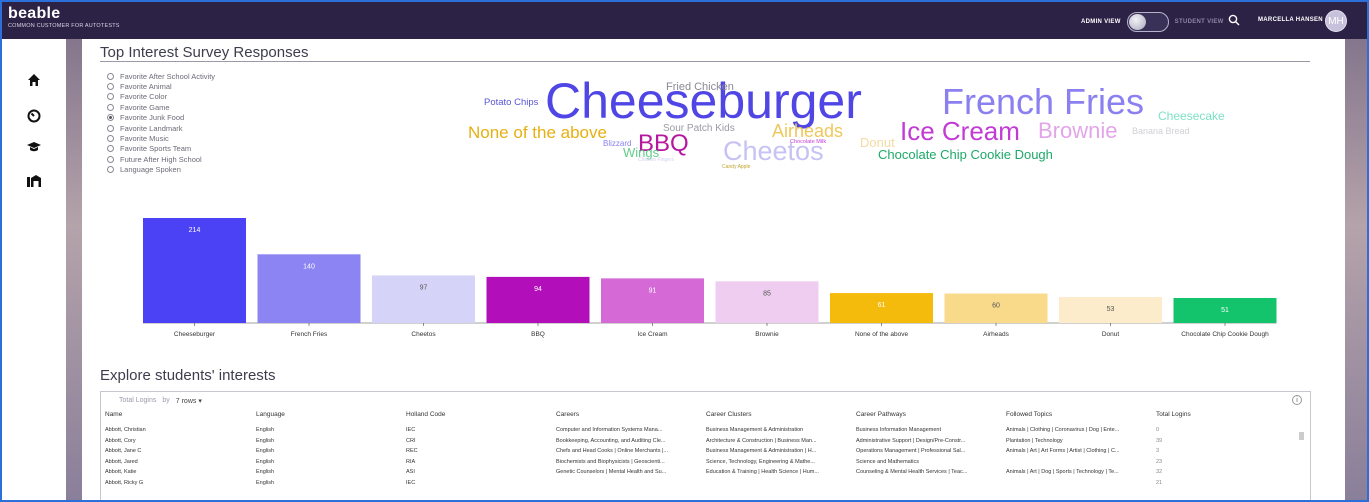  I want to click on table-toolbar: Total Logins by 7 rows ▾, so click(160, 401).